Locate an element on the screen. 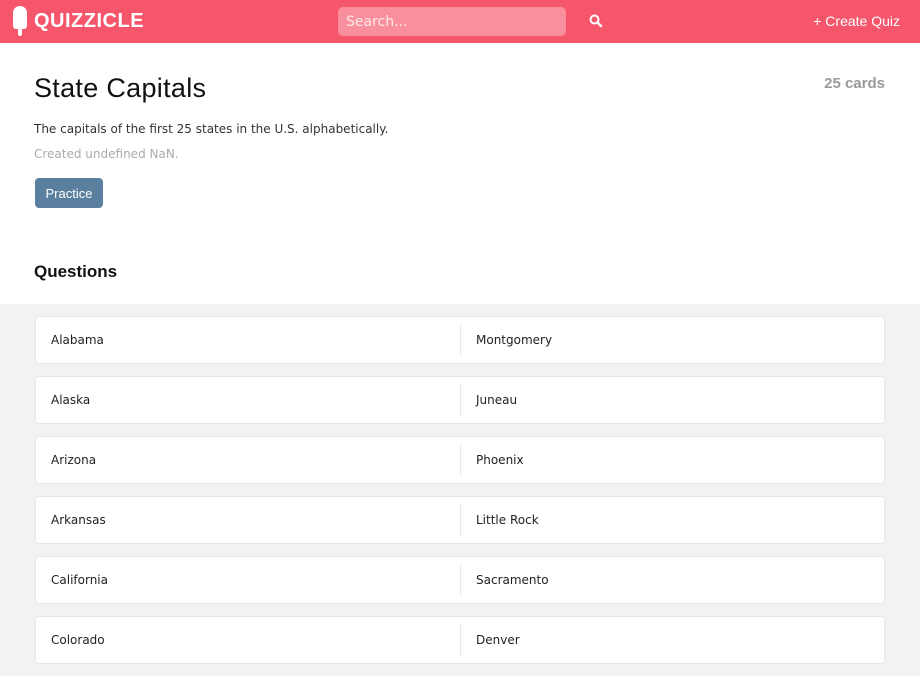 The height and width of the screenshot is (676, 920). quizzicle-logo: QUIZZICLE is located at coordinates (78, 21).